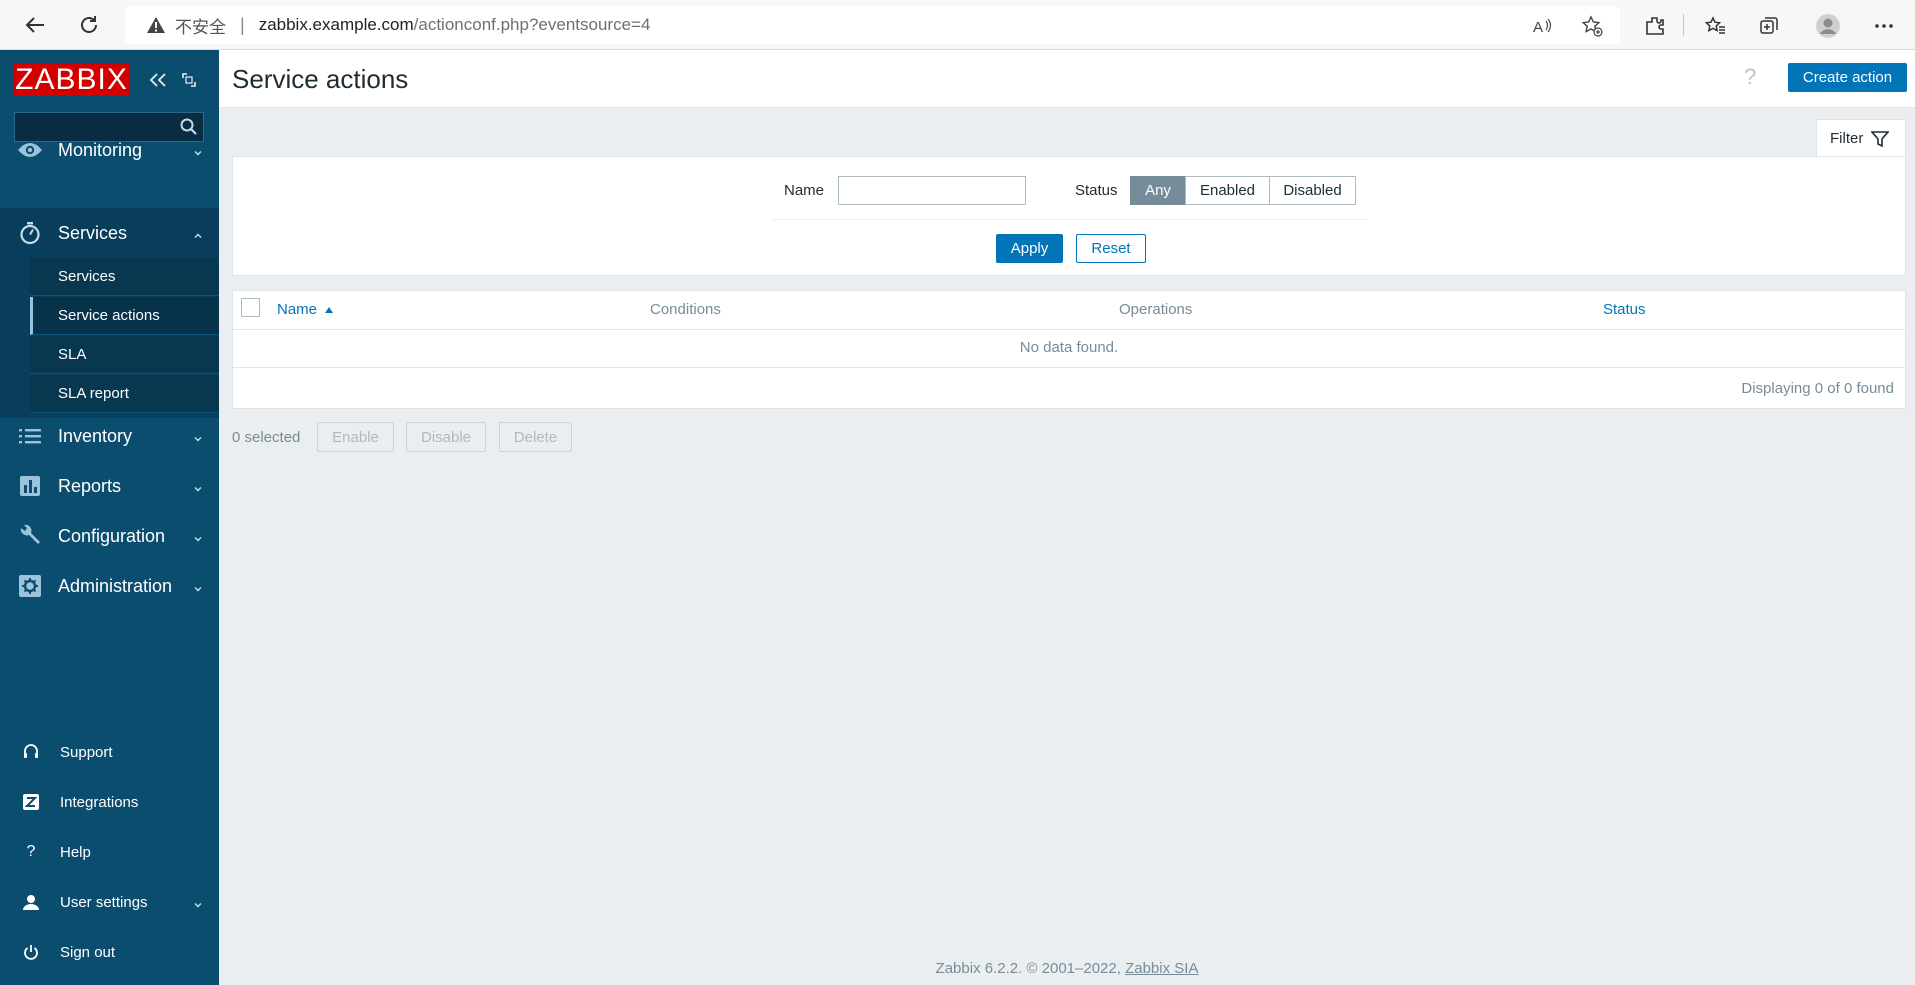  I want to click on column-header-name: Name, so click(305, 309).